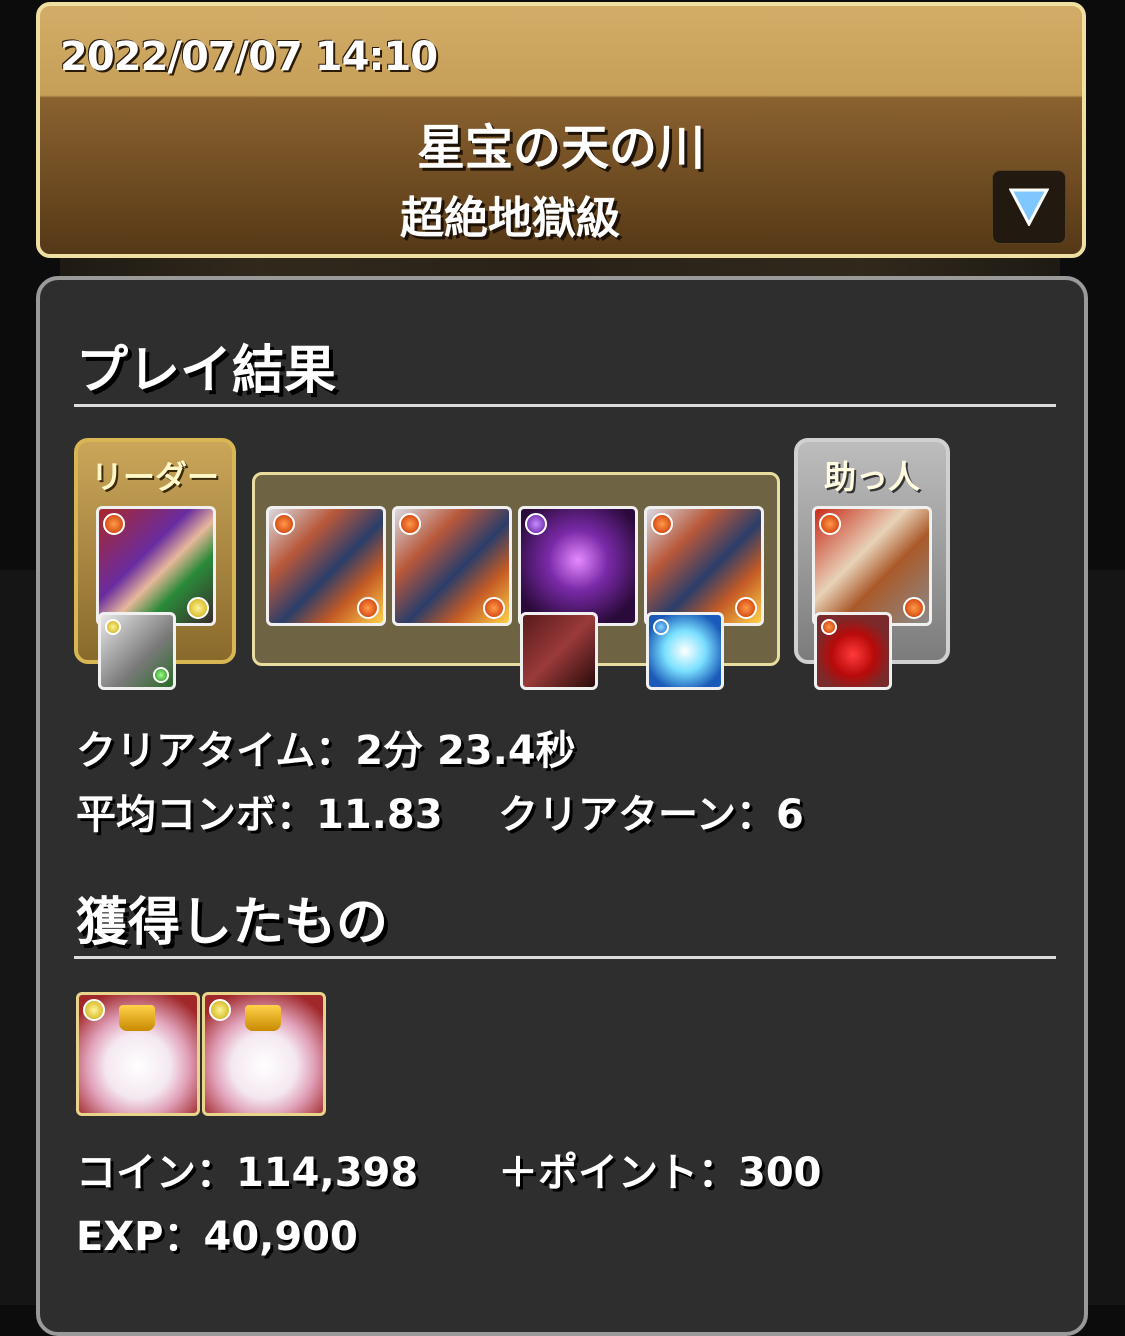  What do you see at coordinates (196, 815) in the screenshot?
I see `avg-combo-label: 平均コンボ：` at bounding box center [196, 815].